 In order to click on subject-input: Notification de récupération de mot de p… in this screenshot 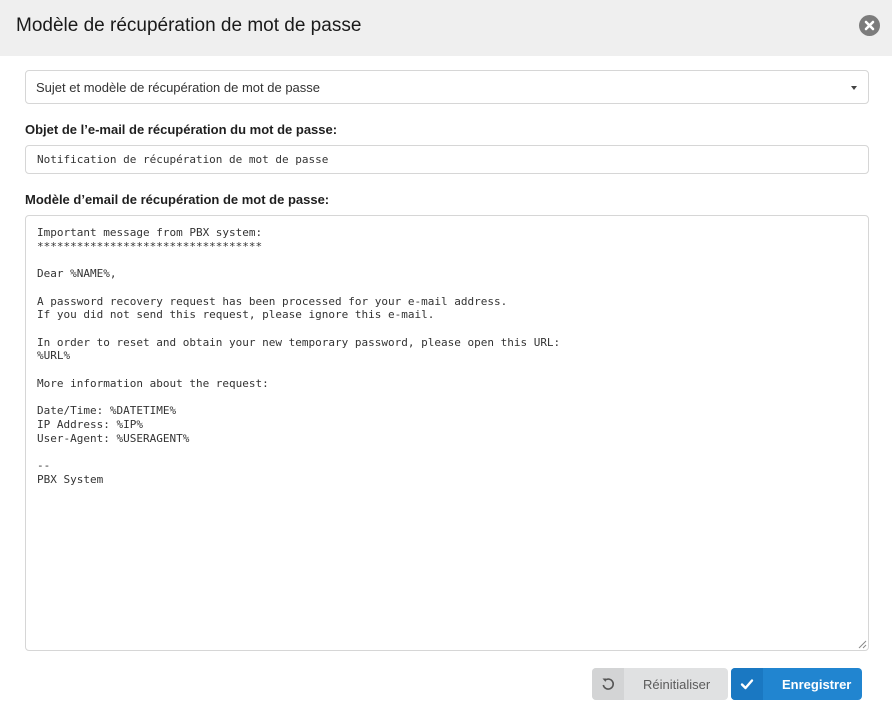, I will do `click(447, 159)`.